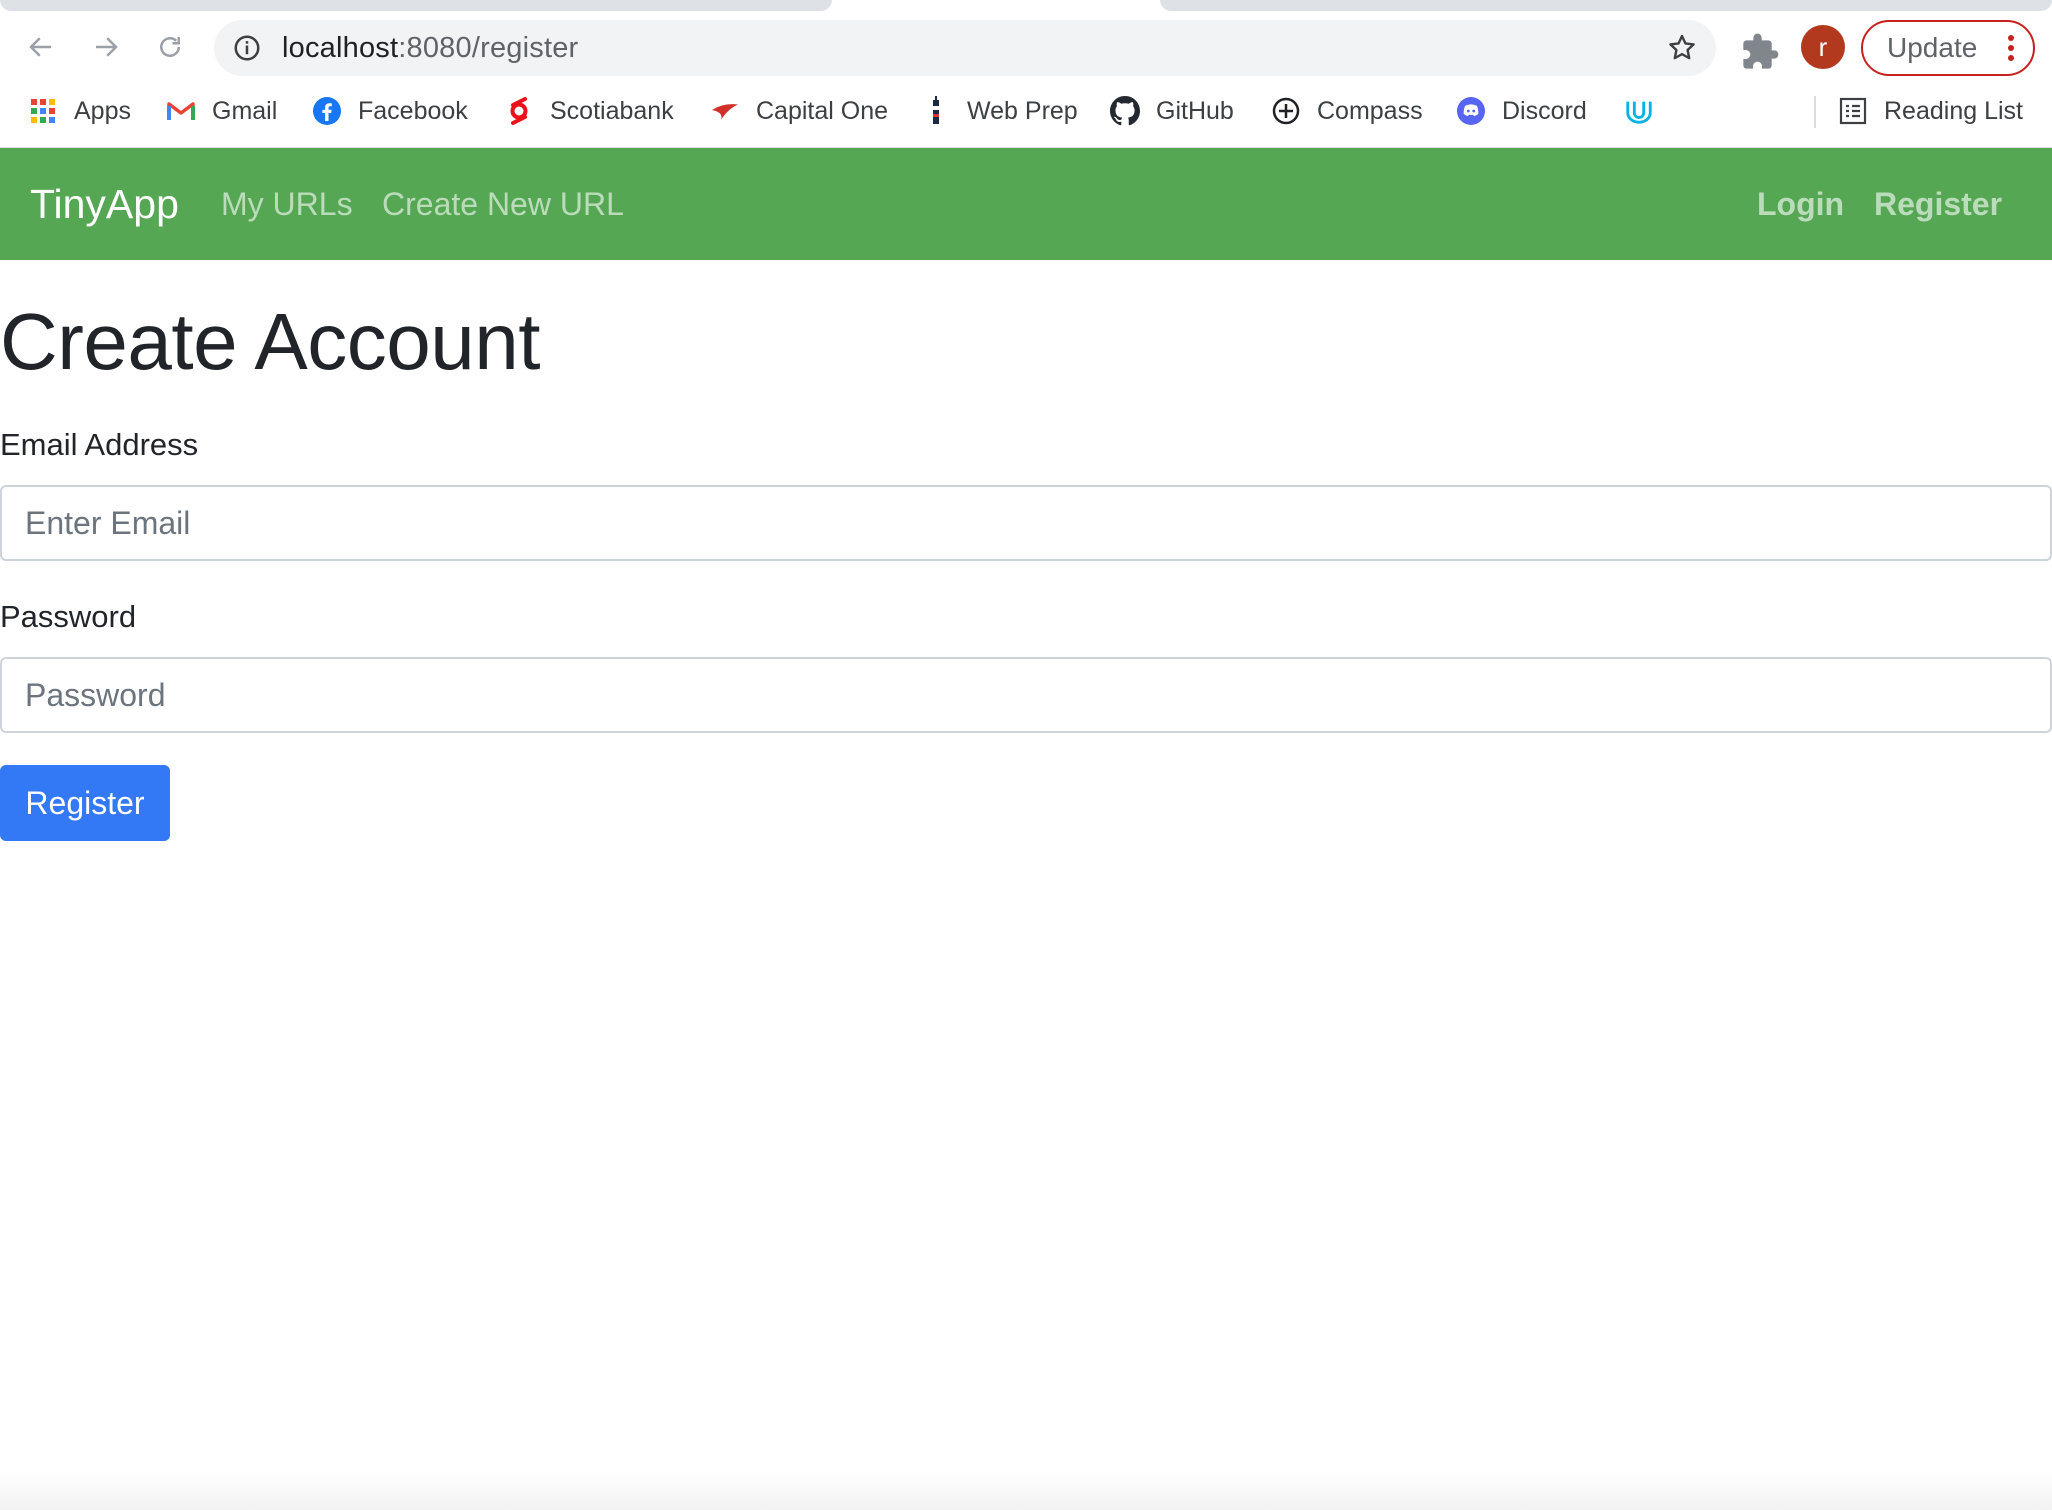 The image size is (2052, 1510). I want to click on bookmark-discord: Discord, so click(1521, 111).